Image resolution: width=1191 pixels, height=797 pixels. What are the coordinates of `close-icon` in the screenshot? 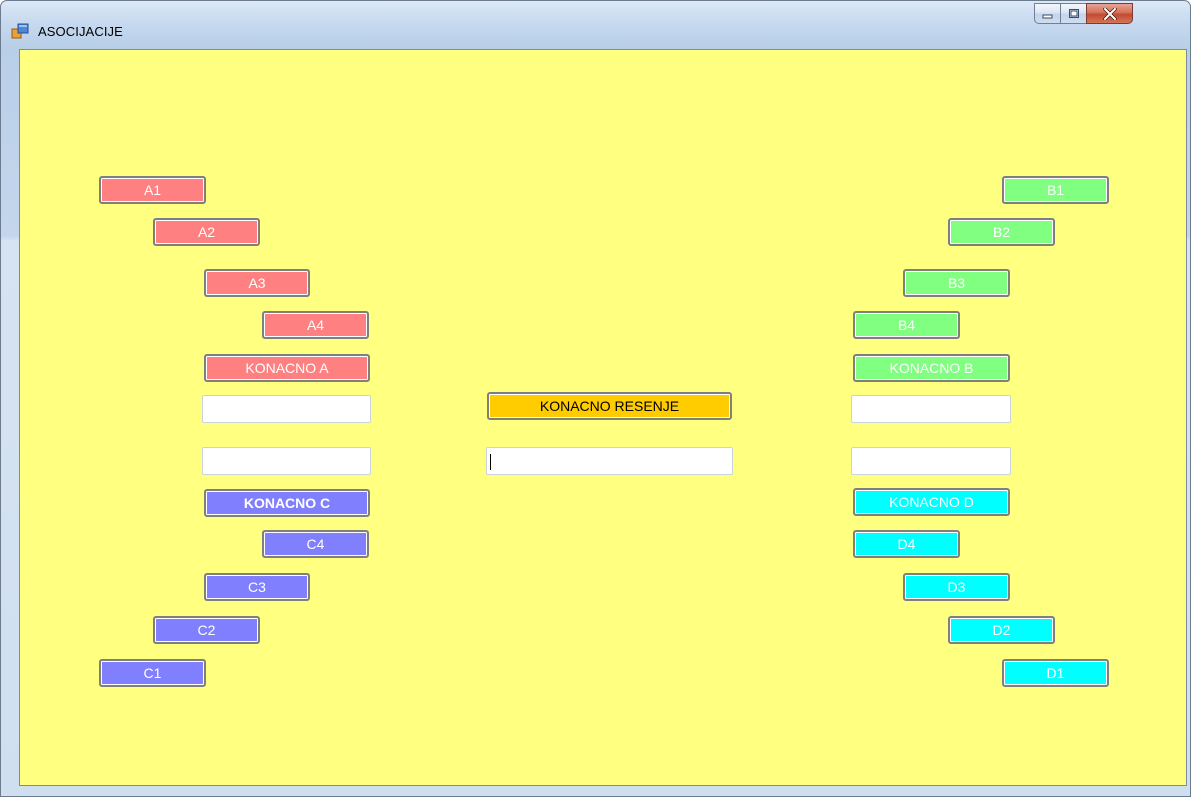 It's located at (1109, 13).